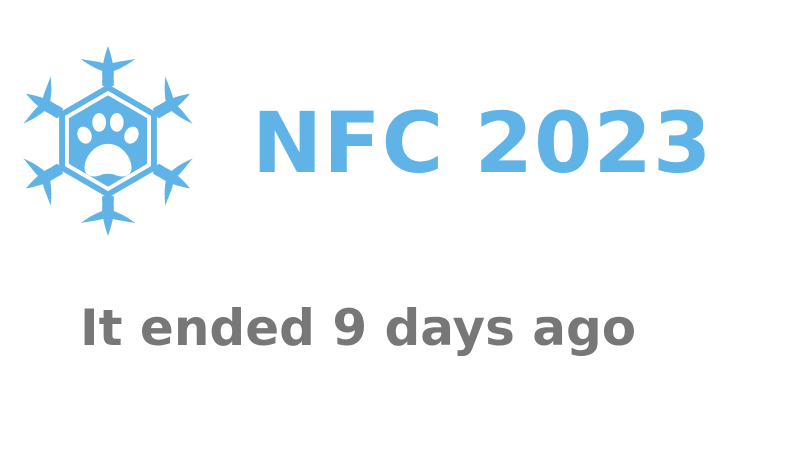 This screenshot has height=450, width=800. Describe the element at coordinates (108, 141) in the screenshot. I see `snowflake-paw-icon` at that location.